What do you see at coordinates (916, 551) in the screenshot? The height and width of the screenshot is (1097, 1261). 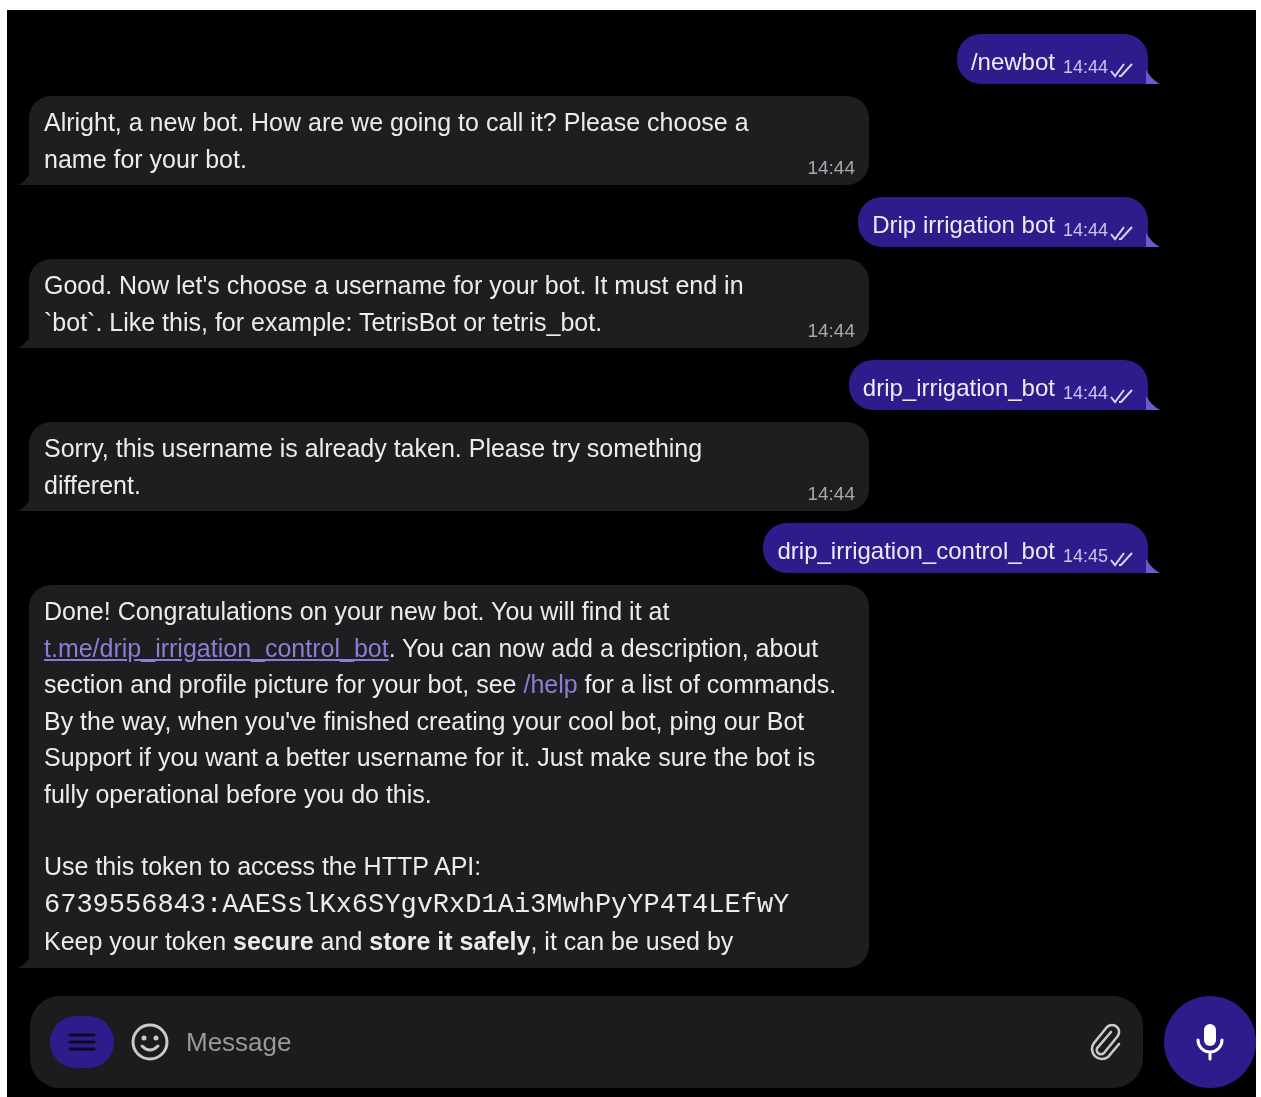 I see `message-text: drip_irrigation_control_bot` at bounding box center [916, 551].